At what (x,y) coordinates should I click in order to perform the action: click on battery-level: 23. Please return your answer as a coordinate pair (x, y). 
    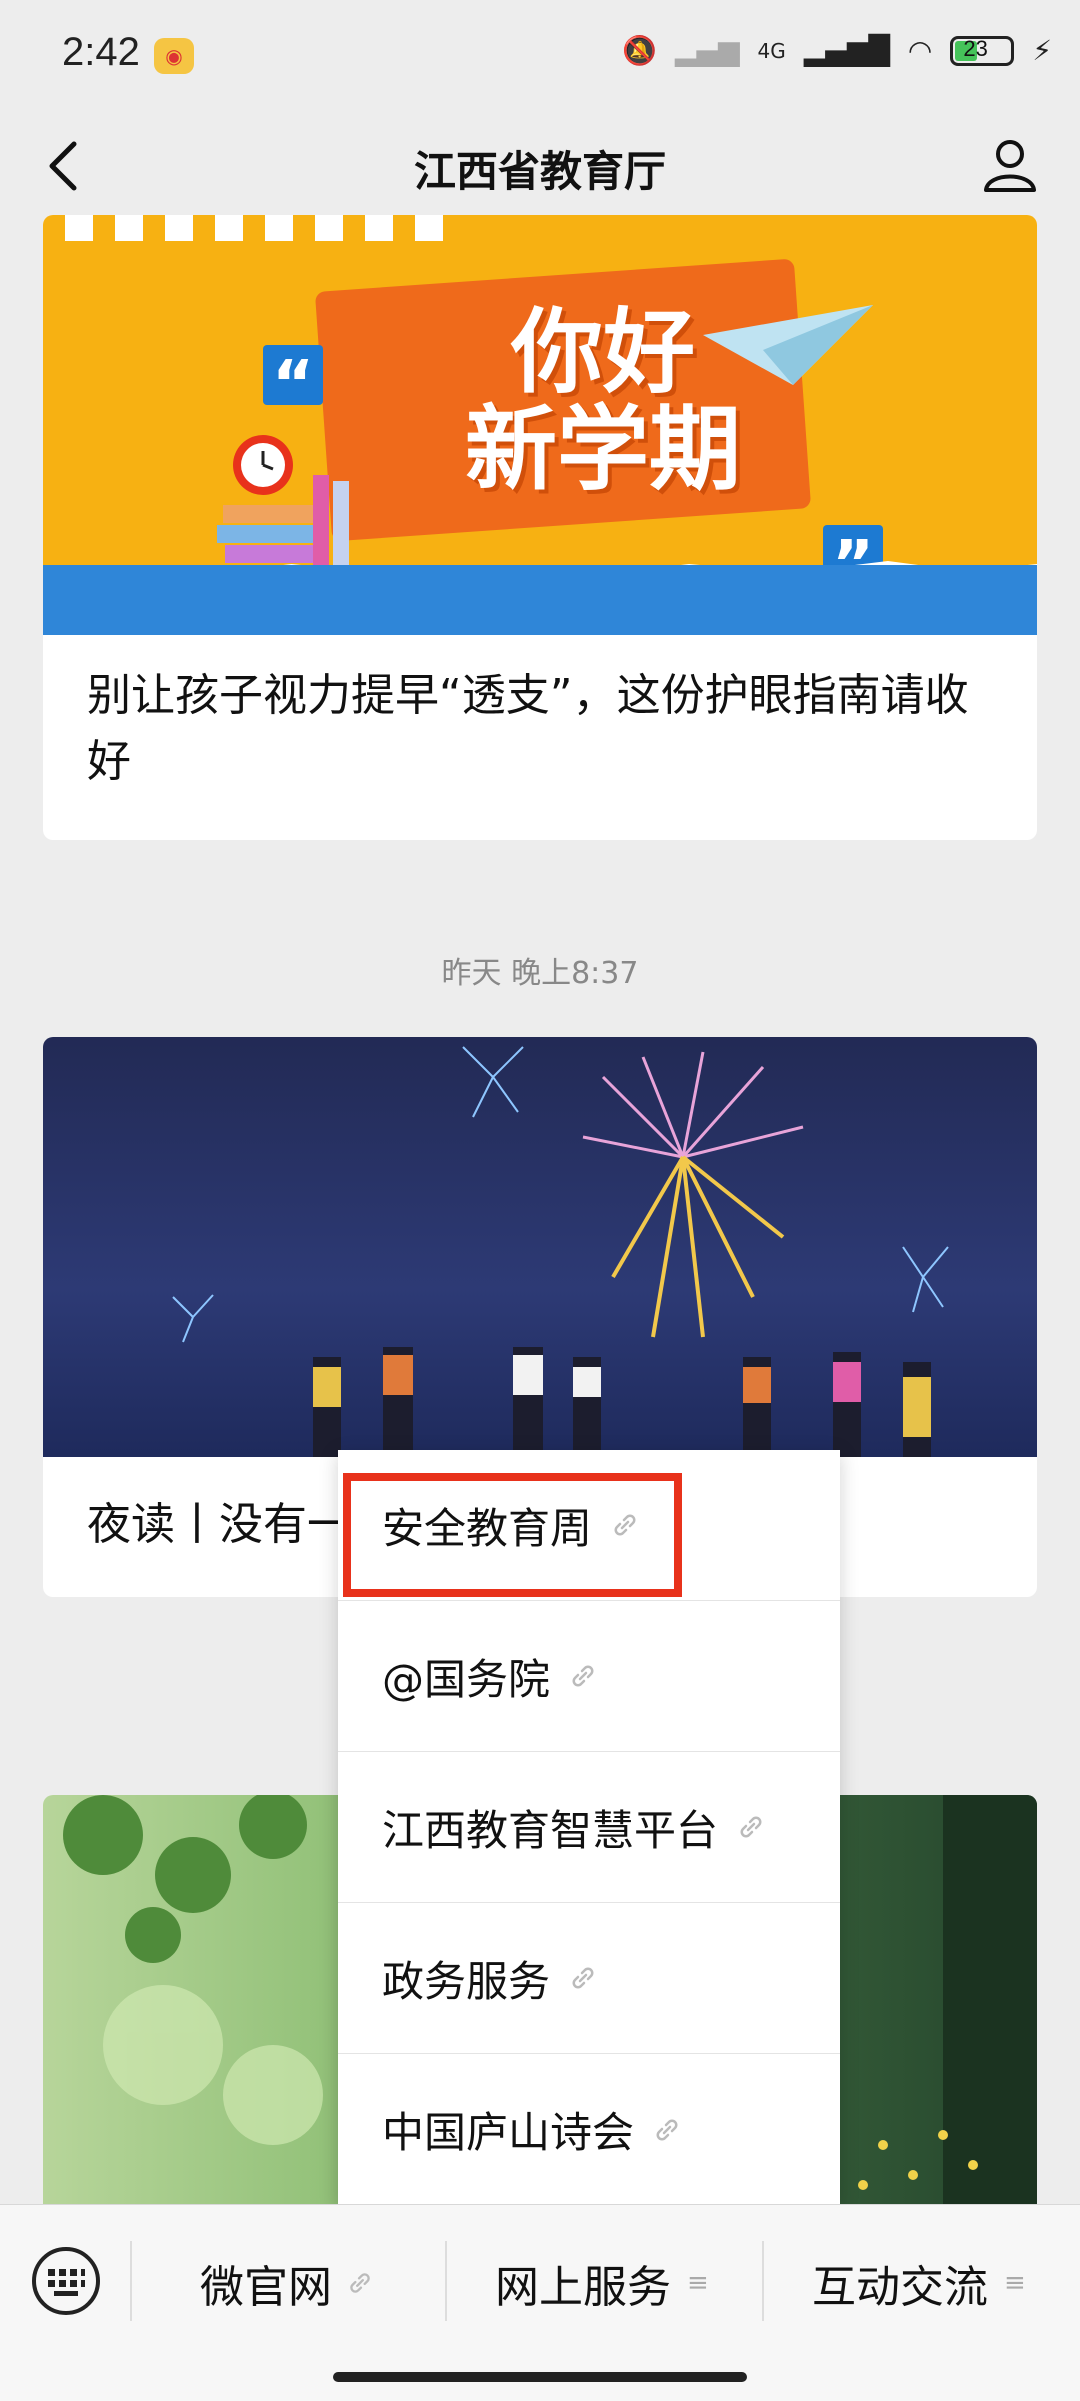
    Looking at the image, I should click on (975, 48).